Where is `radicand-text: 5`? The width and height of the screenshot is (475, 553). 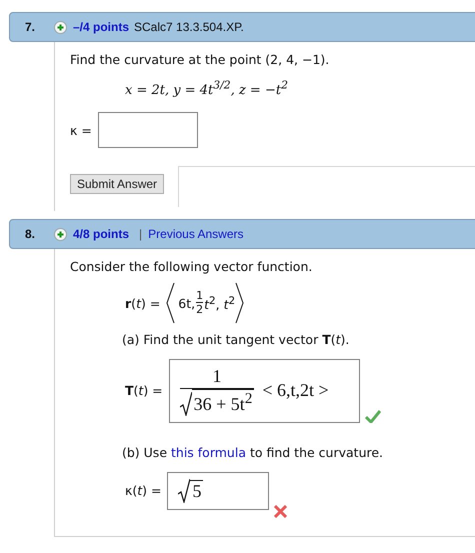
radicand-text: 5 is located at coordinates (197, 490).